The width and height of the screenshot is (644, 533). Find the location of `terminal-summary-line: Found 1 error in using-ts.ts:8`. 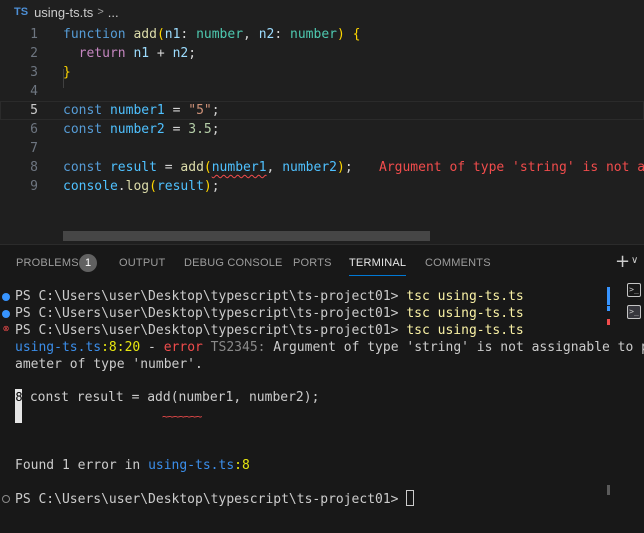

terminal-summary-line: Found 1 error in using-ts.ts:8 is located at coordinates (132, 465).